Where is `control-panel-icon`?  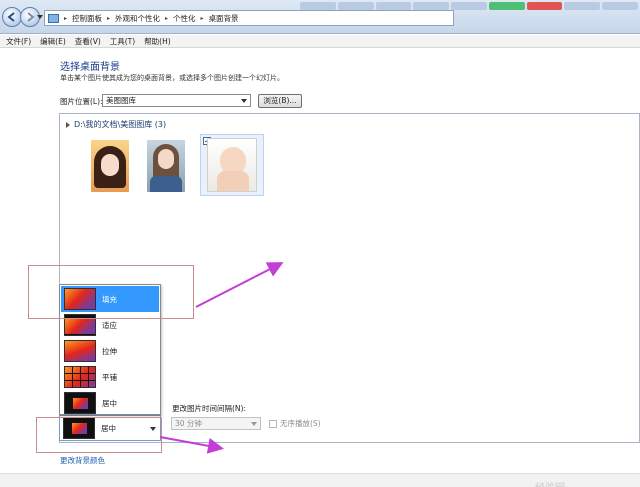 control-panel-icon is located at coordinates (53, 18).